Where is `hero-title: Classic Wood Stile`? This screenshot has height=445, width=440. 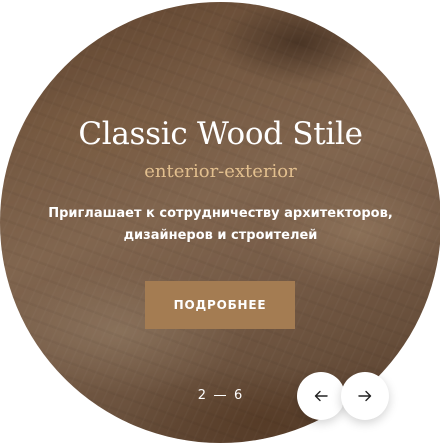
hero-title: Classic Wood Stile is located at coordinates (220, 134).